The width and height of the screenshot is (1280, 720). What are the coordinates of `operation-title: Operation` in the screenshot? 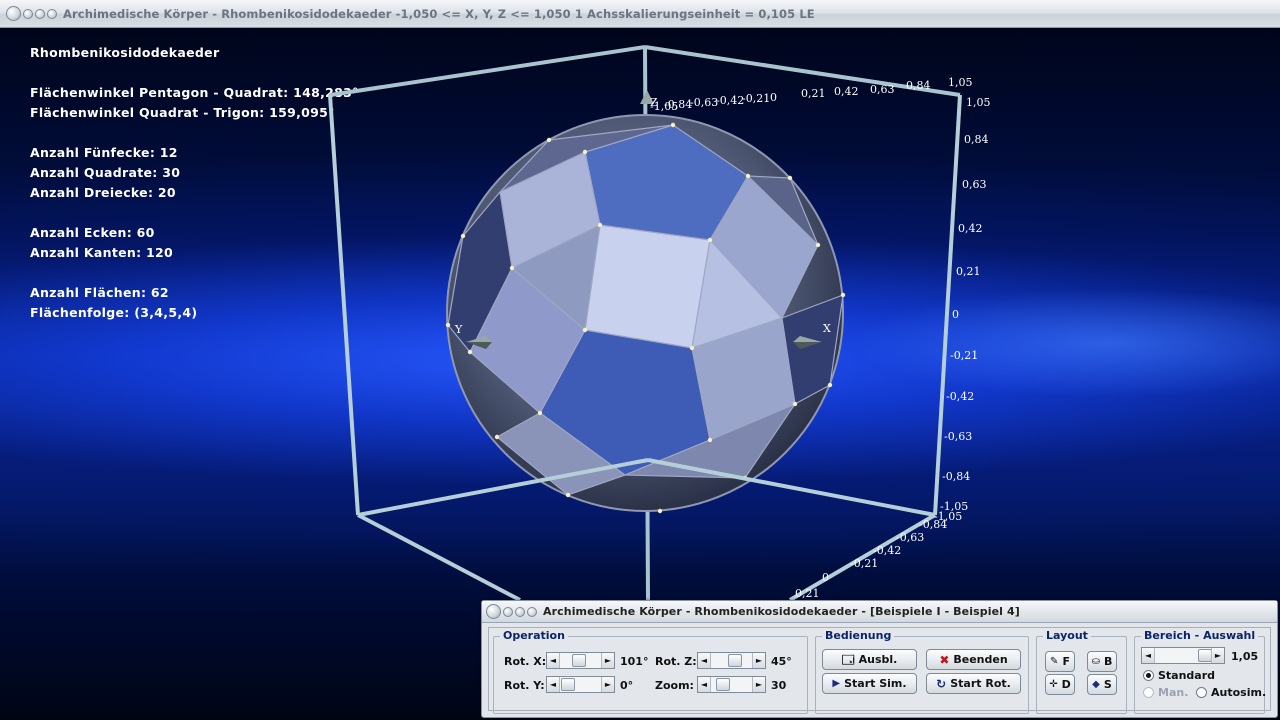 It's located at (534, 635).